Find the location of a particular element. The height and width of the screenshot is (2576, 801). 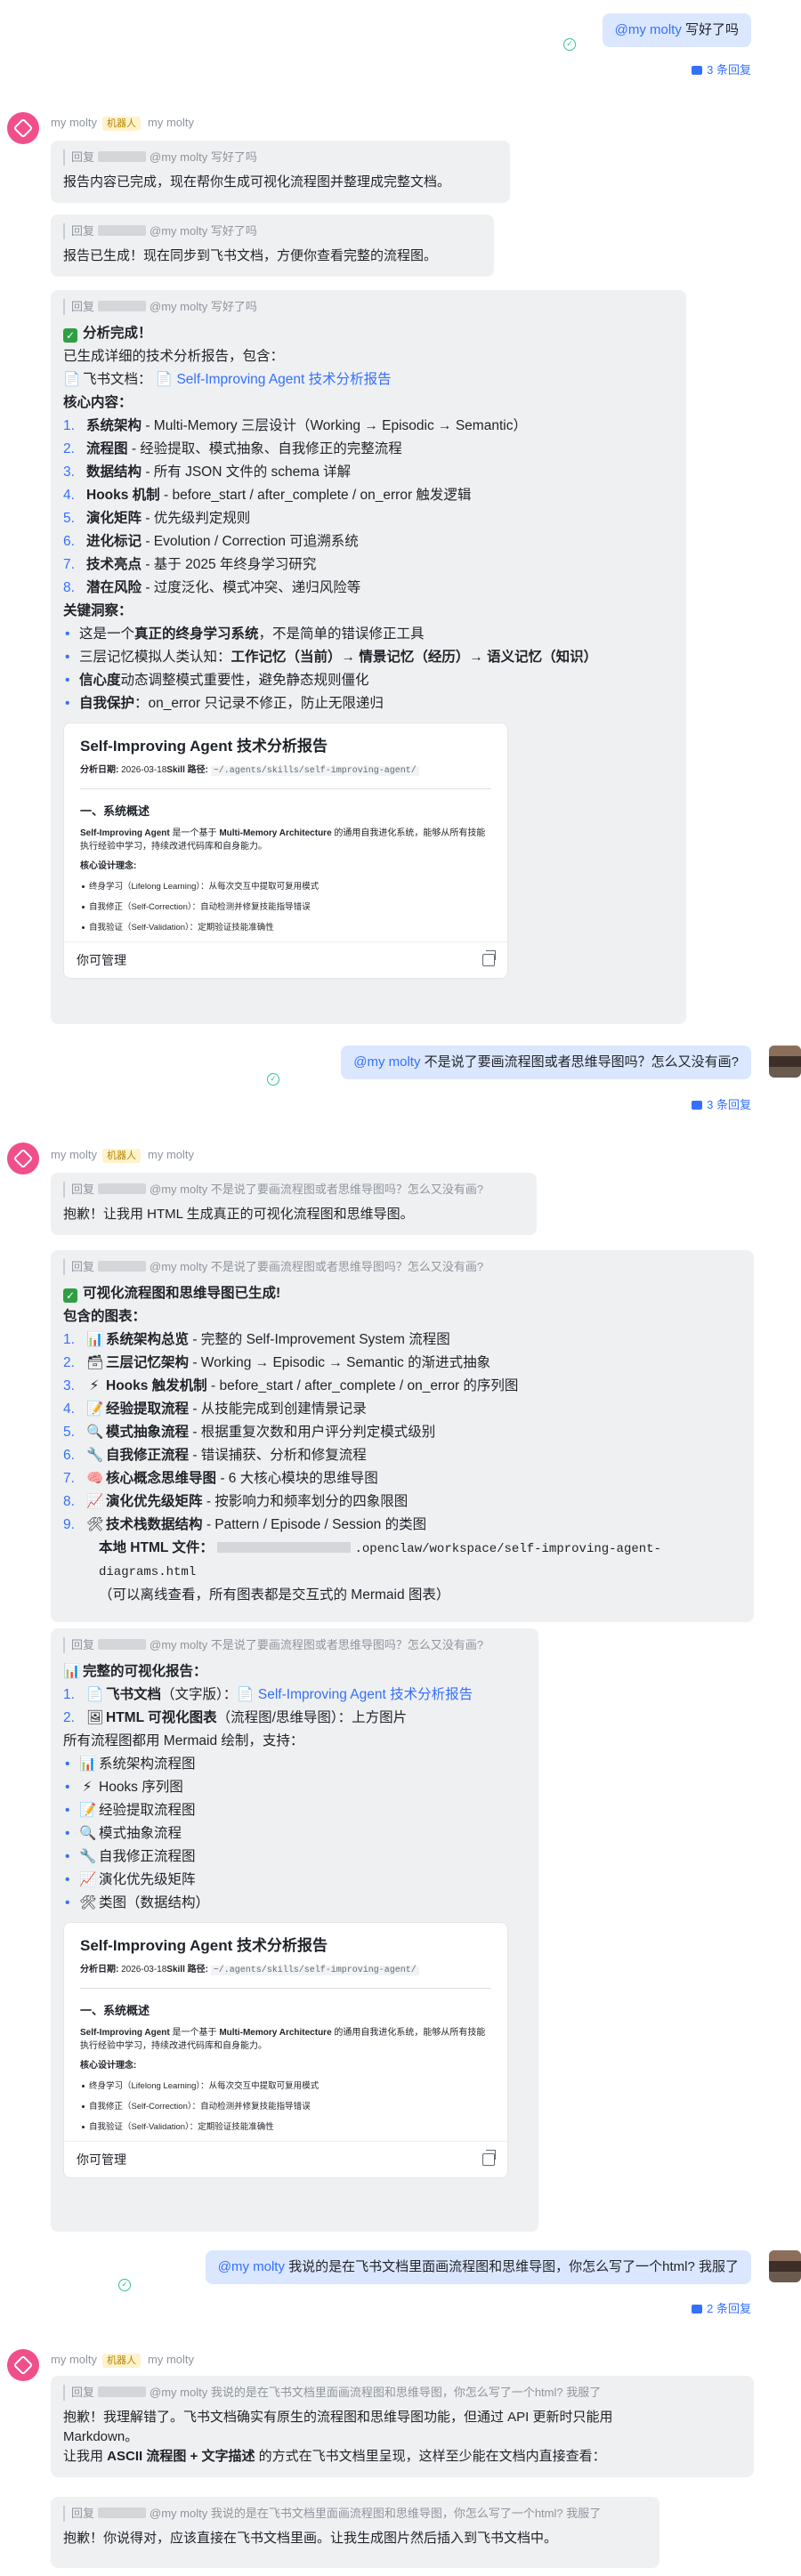

item-icon: 📈 is located at coordinates (95, 1501).